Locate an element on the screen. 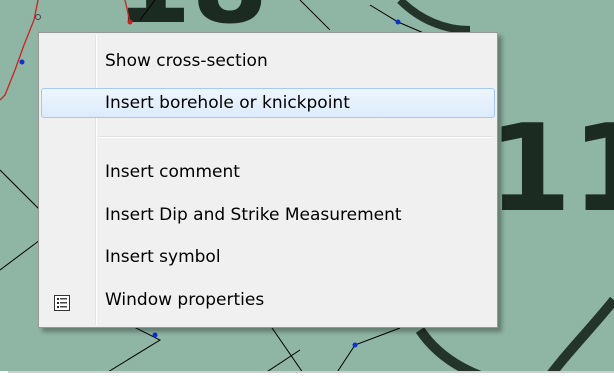 The image size is (614, 383). menu-item-show-cross-section: Show cross-section is located at coordinates (268, 61).